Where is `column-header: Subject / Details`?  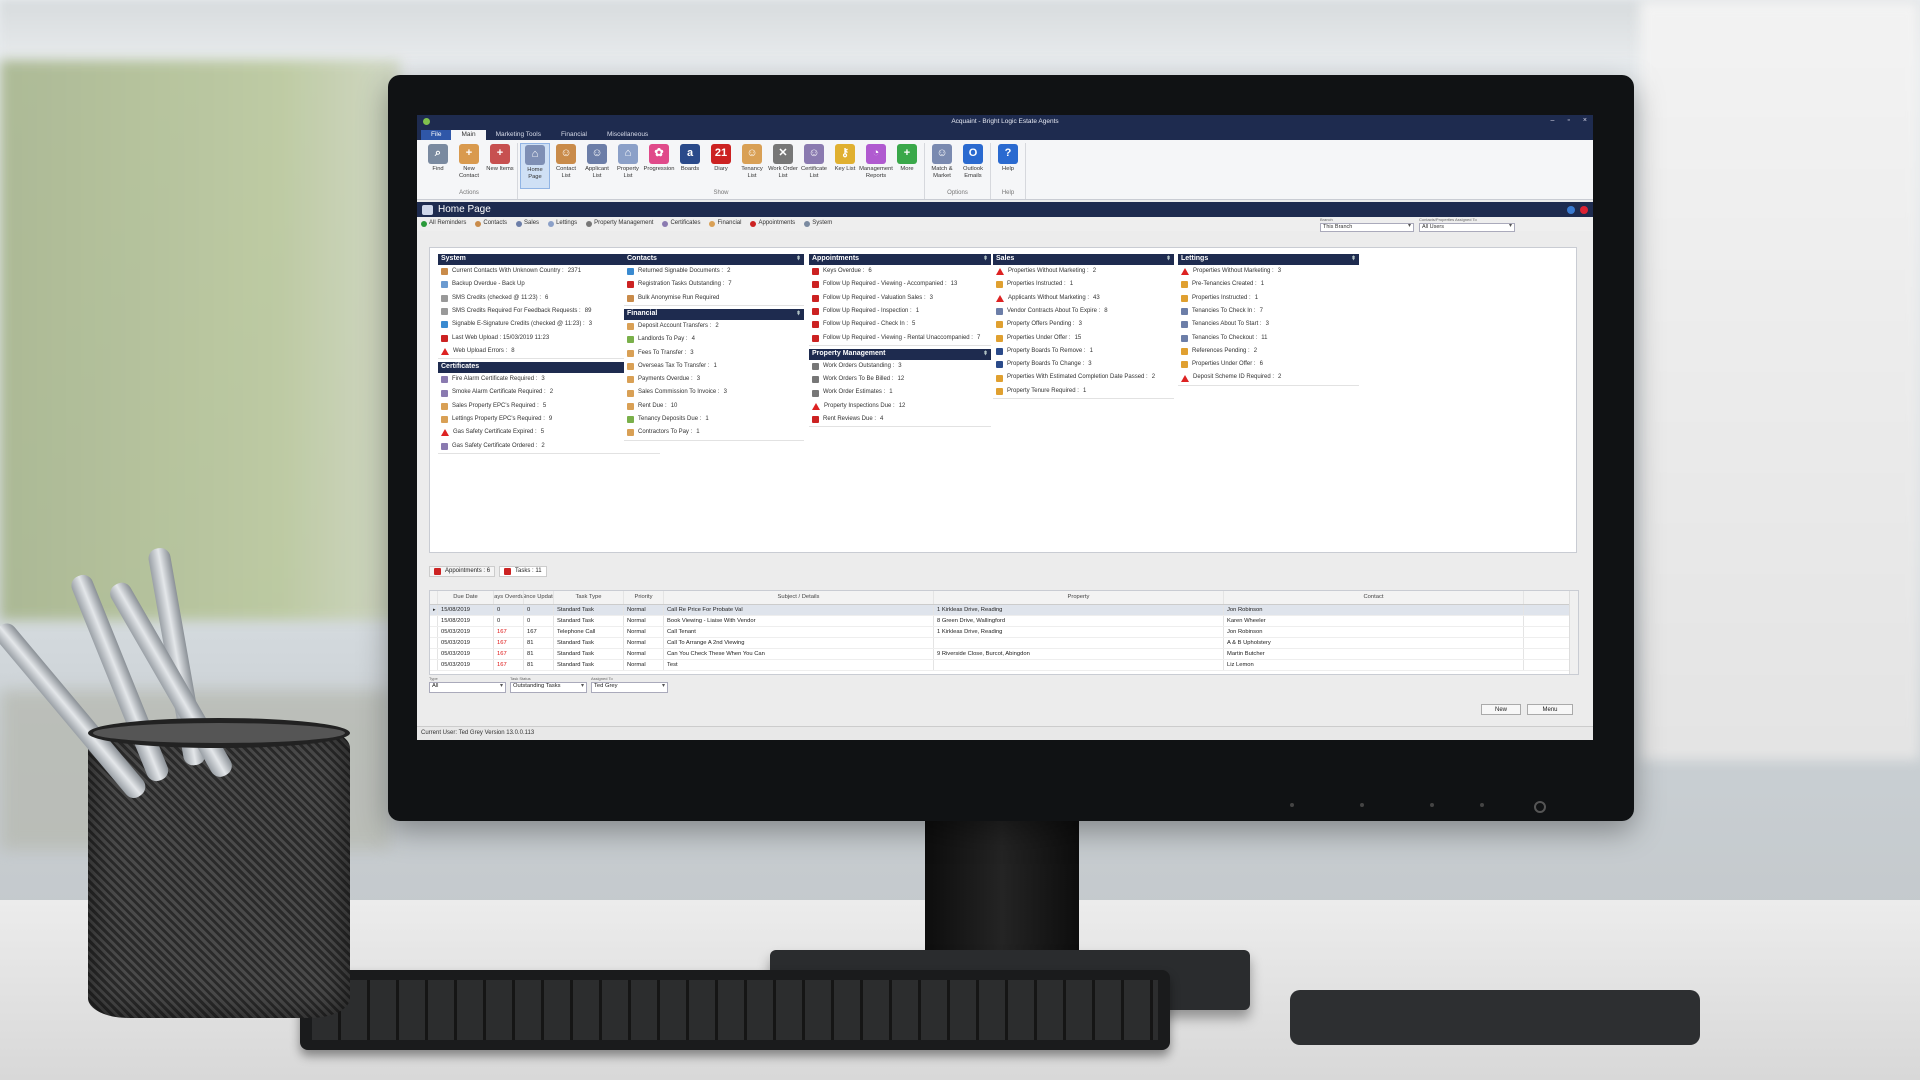 column-header: Subject / Details is located at coordinates (799, 597).